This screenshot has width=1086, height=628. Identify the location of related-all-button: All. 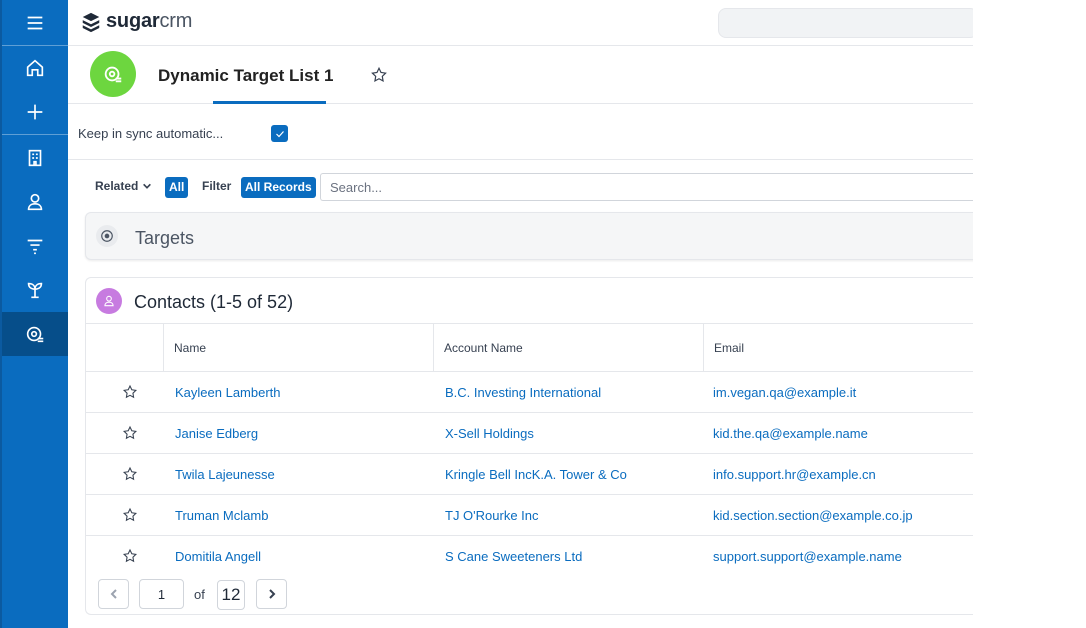
(177, 187).